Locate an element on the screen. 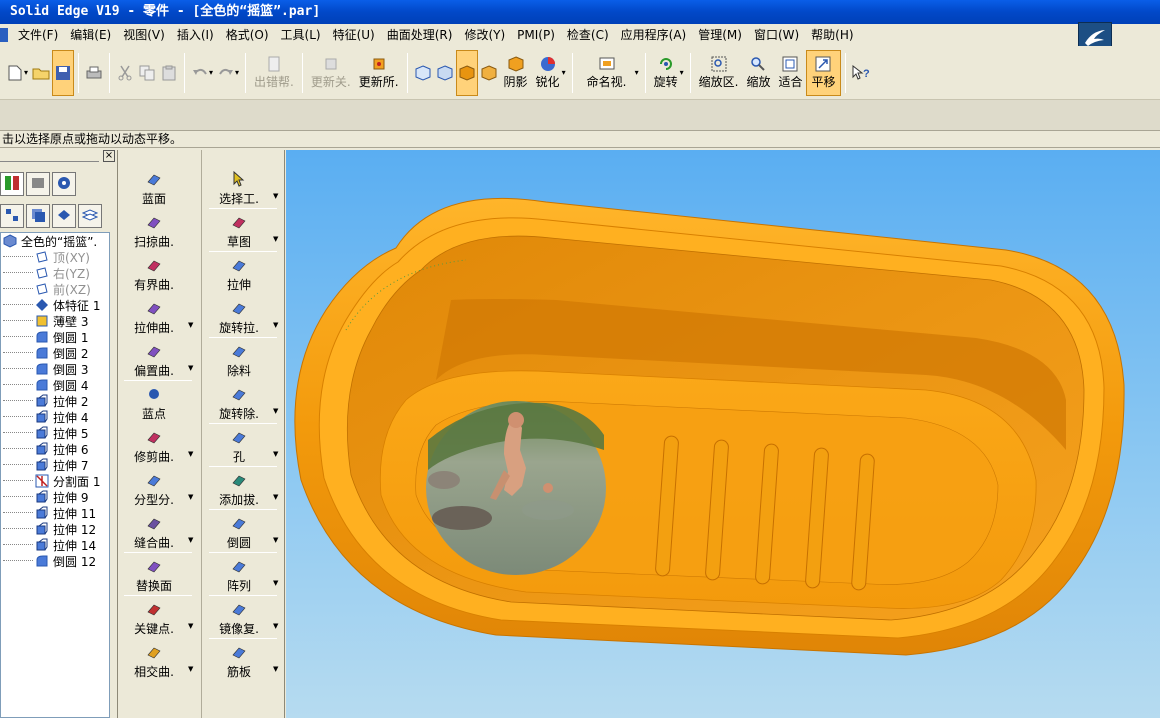 The height and width of the screenshot is (718, 1160). front-view-button is located at coordinates (445, 73).